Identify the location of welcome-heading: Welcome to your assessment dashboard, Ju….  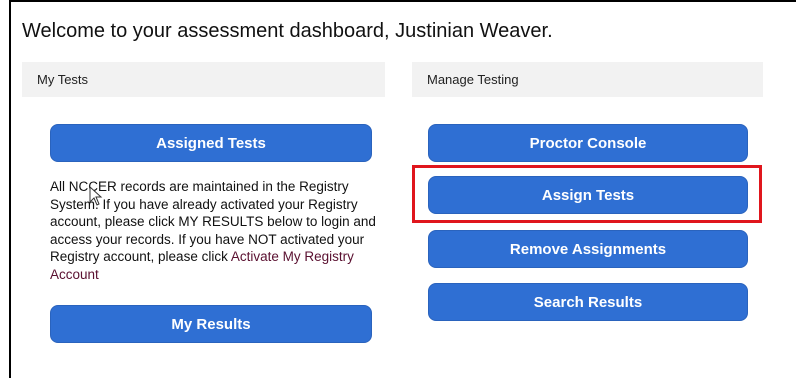
(287, 31).